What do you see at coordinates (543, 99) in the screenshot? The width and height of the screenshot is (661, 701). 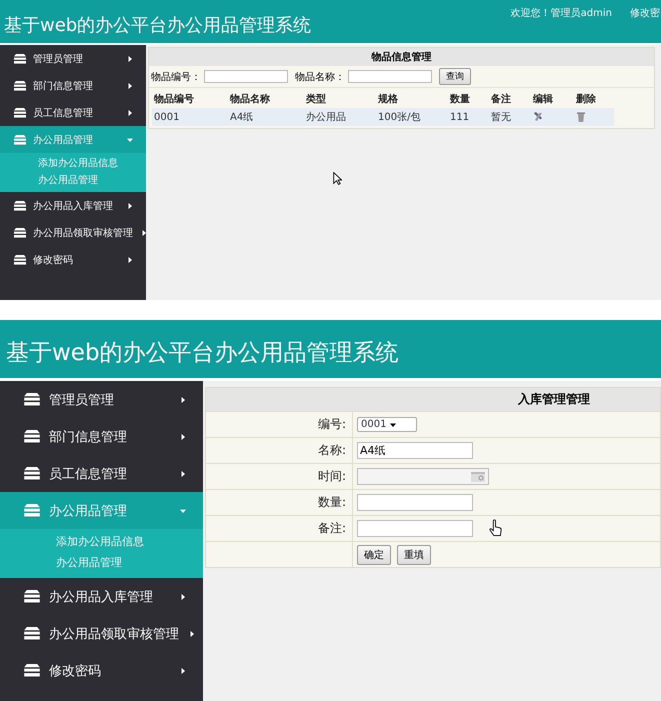 I see `column-header: 编辑` at bounding box center [543, 99].